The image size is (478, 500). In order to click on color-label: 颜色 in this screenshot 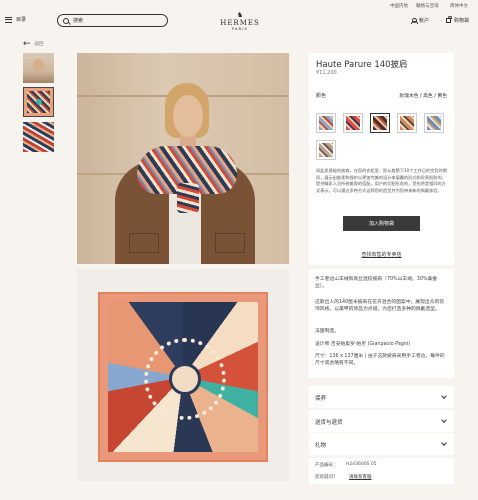, I will do `click(321, 96)`.